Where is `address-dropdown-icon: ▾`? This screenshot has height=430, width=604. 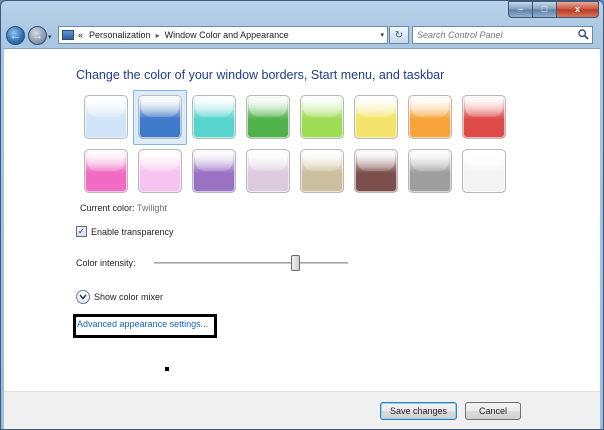
address-dropdown-icon: ▾ is located at coordinates (382, 35).